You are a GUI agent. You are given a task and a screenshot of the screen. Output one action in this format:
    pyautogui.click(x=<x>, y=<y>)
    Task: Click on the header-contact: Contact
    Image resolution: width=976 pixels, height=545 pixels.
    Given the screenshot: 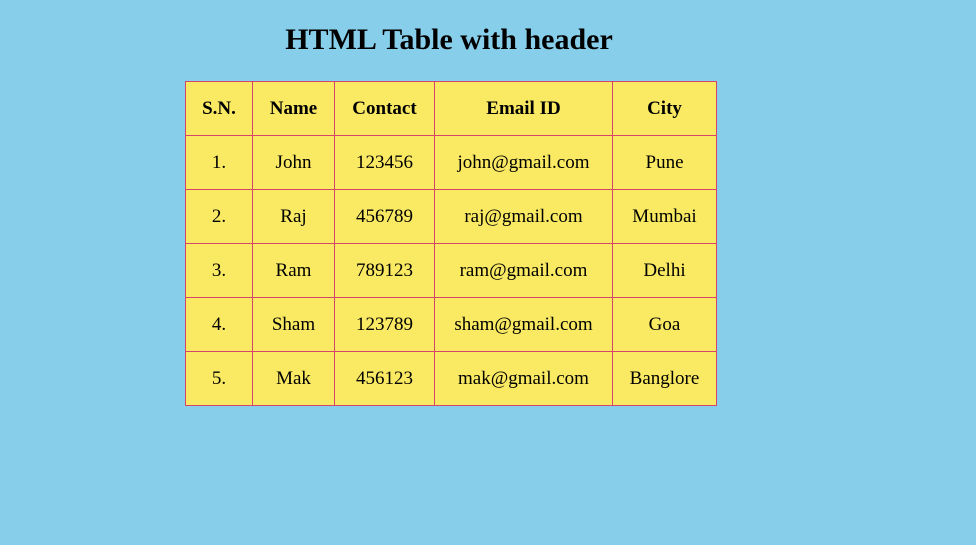 What is the action you would take?
    pyautogui.click(x=384, y=108)
    